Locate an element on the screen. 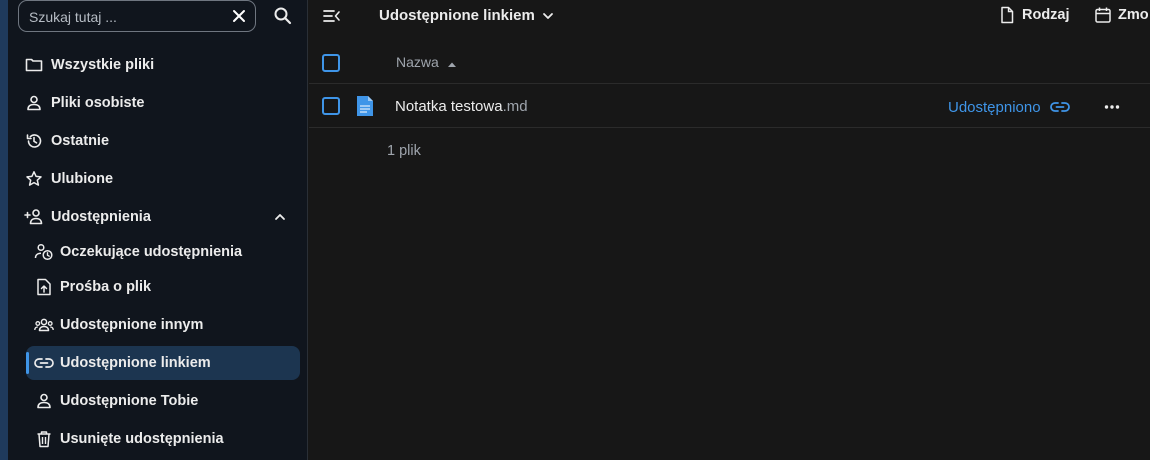 The width and height of the screenshot is (1150, 460). sidebar-item-label: Wszystkie pliki is located at coordinates (103, 65).